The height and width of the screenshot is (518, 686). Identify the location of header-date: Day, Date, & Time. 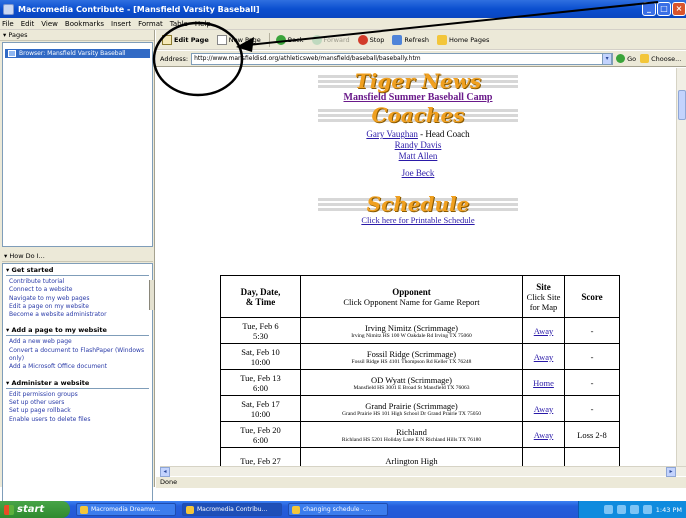
(260, 296).